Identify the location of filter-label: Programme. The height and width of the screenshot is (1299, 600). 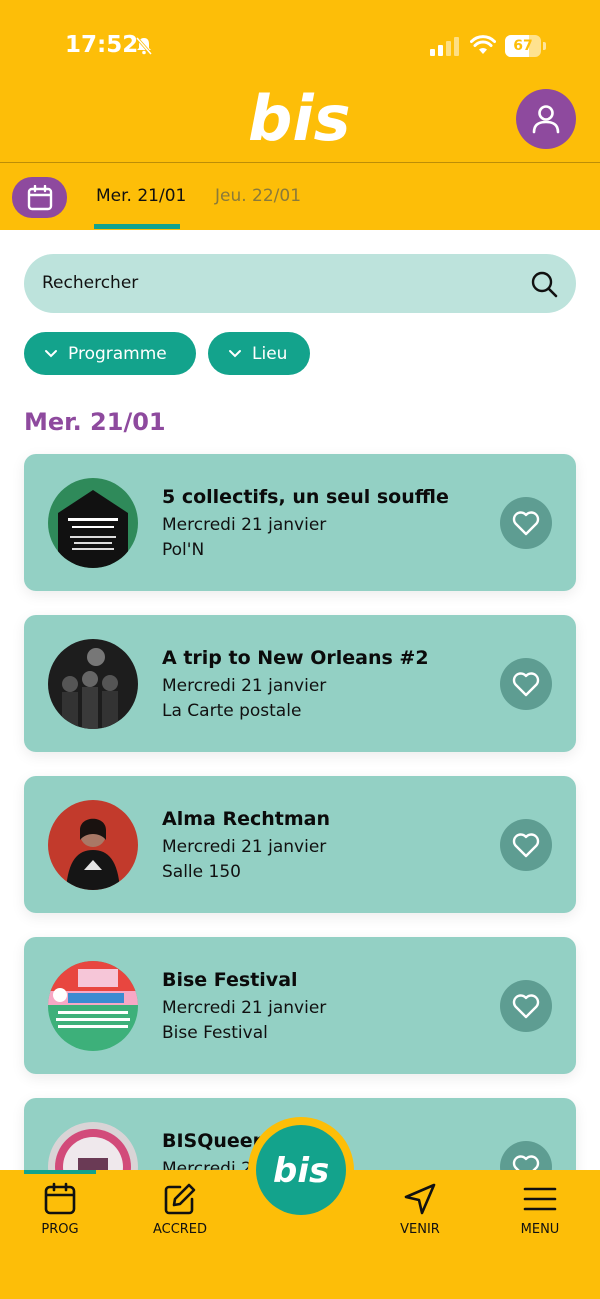
(117, 353).